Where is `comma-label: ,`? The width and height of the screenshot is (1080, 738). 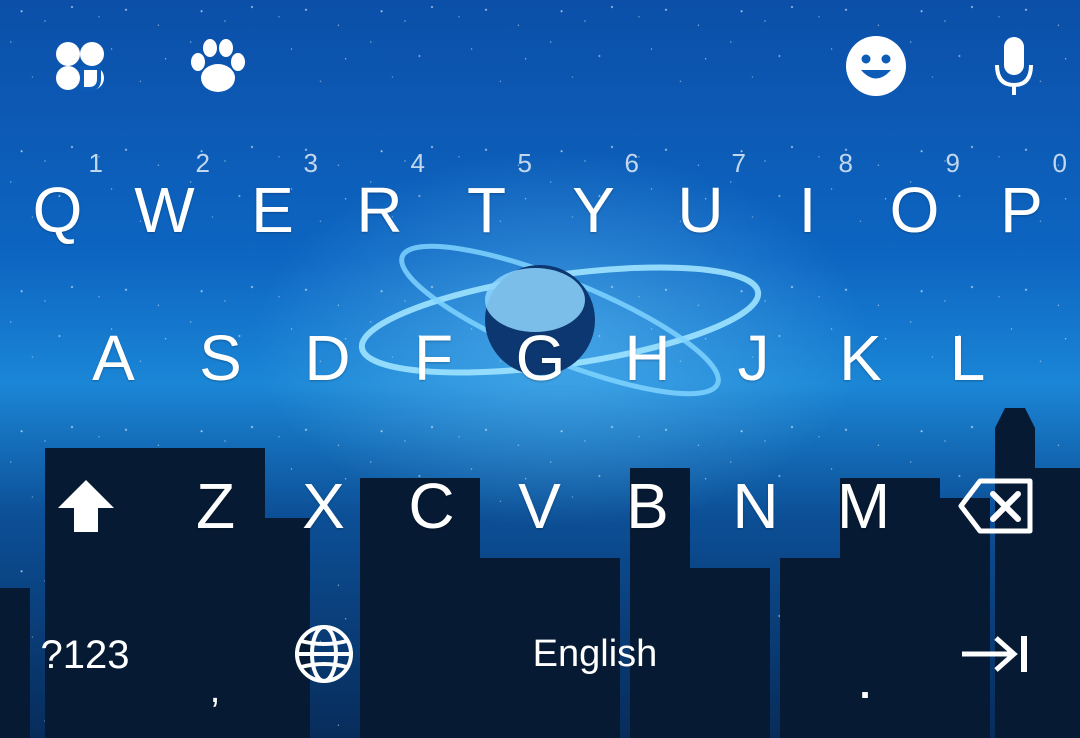 comma-label: , is located at coordinates (215, 689).